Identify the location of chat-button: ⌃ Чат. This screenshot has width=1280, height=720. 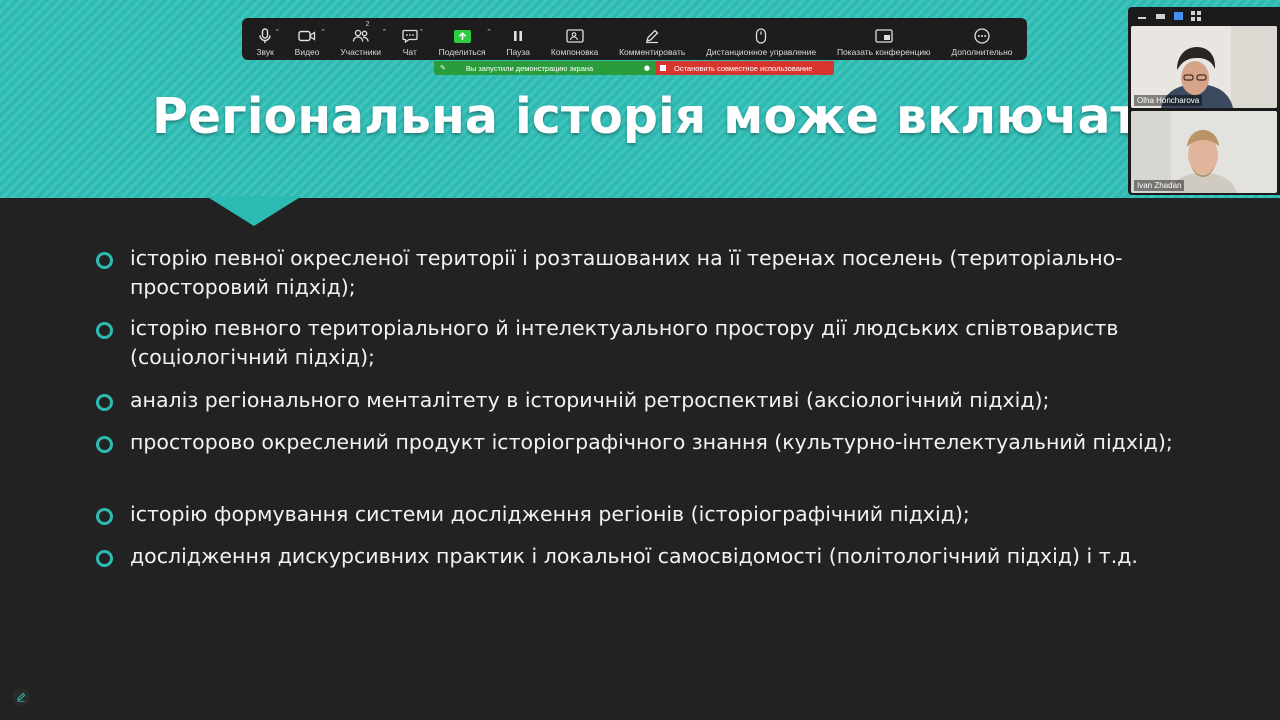
(409, 39).